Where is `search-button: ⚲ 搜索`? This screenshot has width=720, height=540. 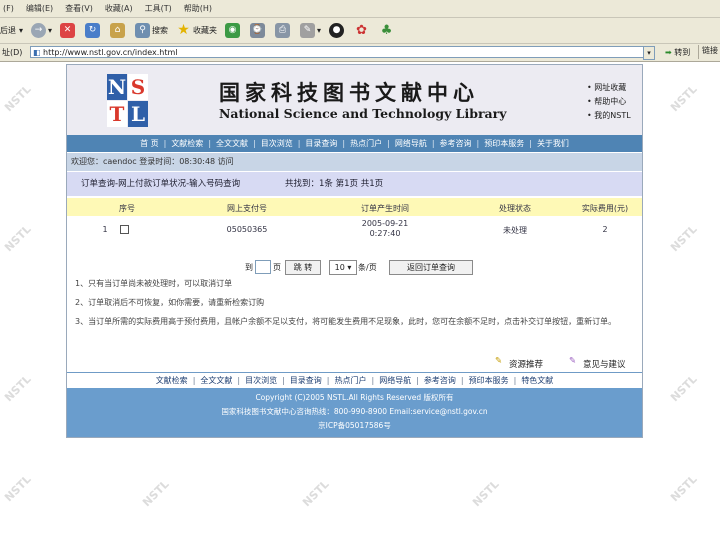 search-button: ⚲ 搜索 is located at coordinates (151, 30).